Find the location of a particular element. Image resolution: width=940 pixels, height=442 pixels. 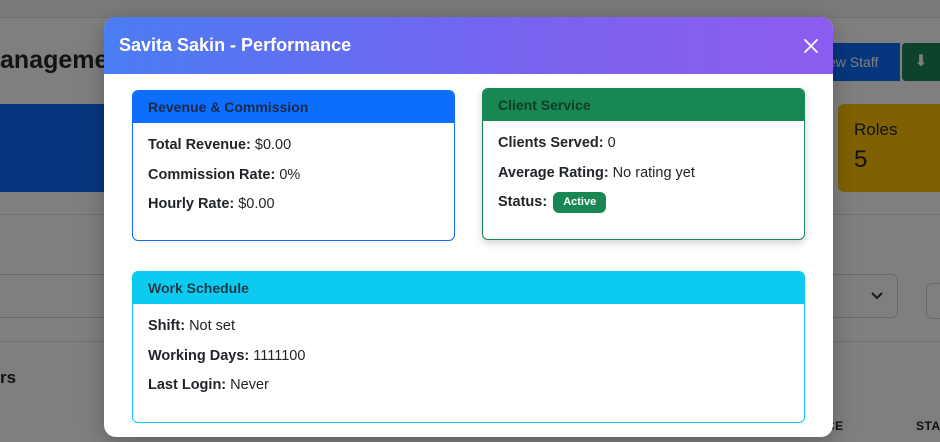

average-rating-row: Average Rating: No rating yet is located at coordinates (643, 173).